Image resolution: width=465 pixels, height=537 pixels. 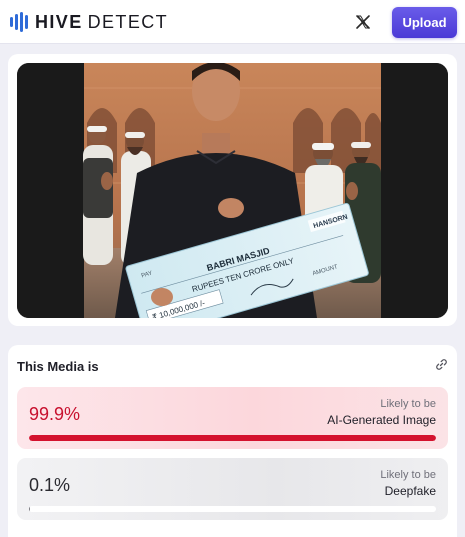 I want to click on ai-generated-progress-fill, so click(x=232, y=438).